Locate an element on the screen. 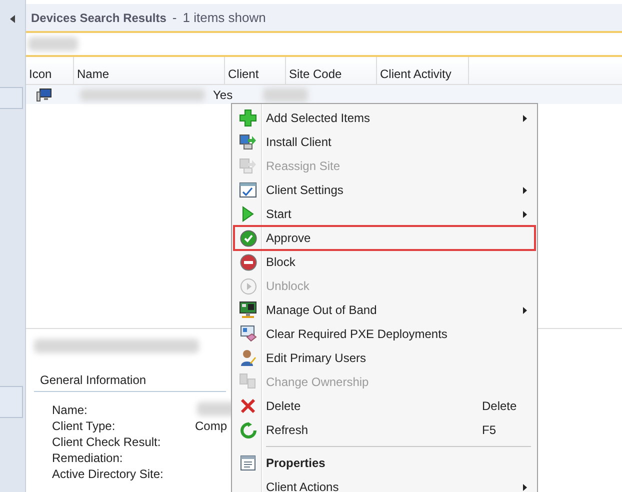  menu-item: Client Actions is located at coordinates (384, 483).